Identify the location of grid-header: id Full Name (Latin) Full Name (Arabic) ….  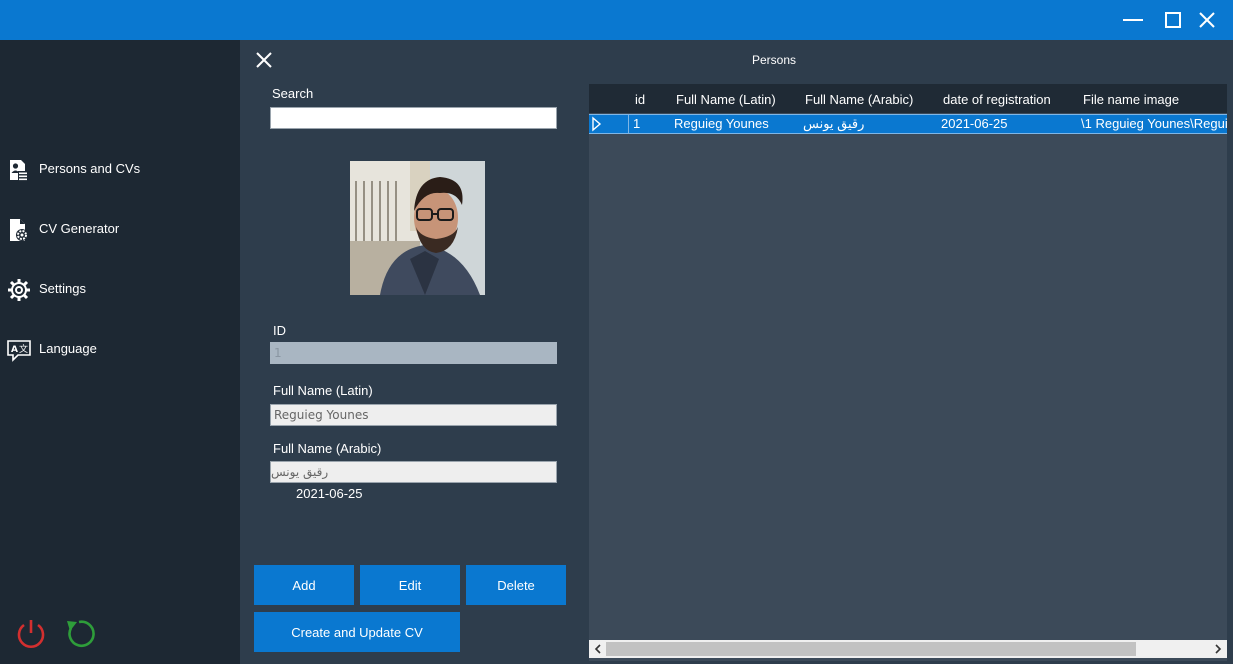
(908, 98).